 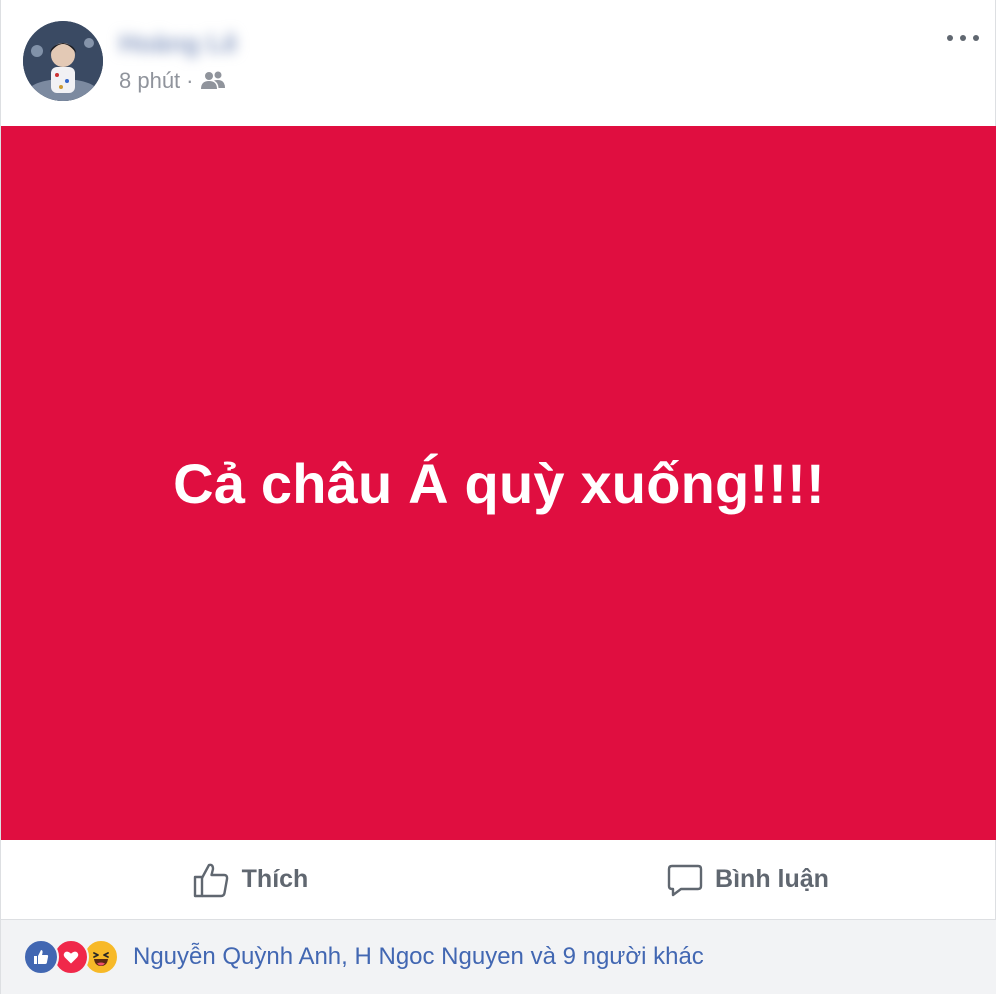 I want to click on status-text: Cả châu Á quỳ xuống!!!!, so click(x=499, y=483).